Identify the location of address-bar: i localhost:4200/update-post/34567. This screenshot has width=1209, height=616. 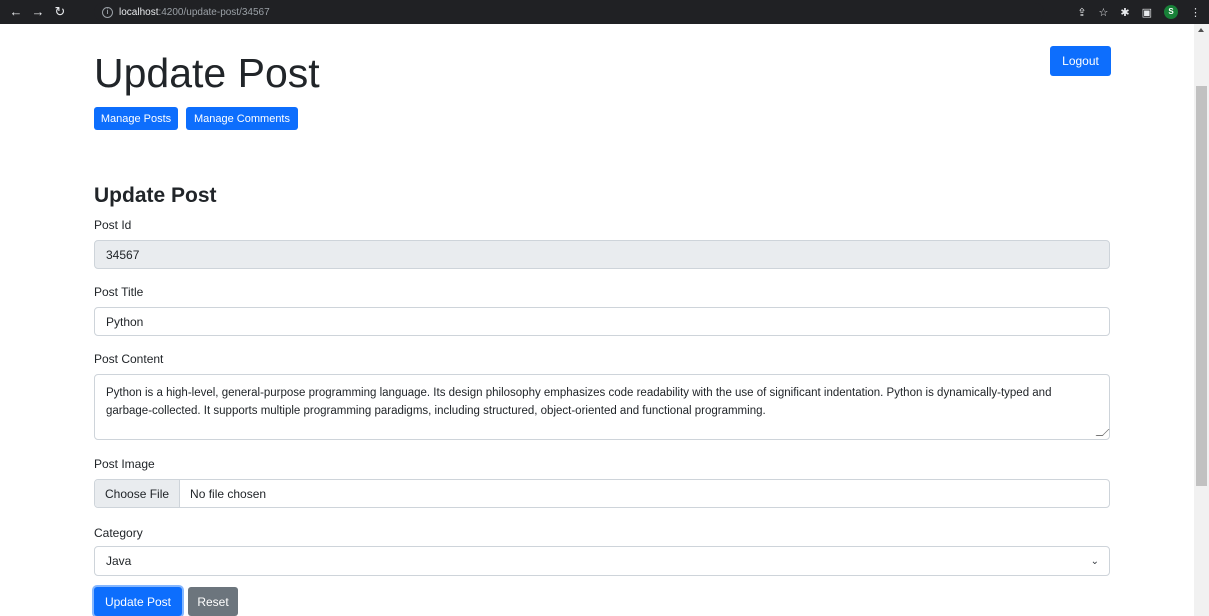
(569, 12).